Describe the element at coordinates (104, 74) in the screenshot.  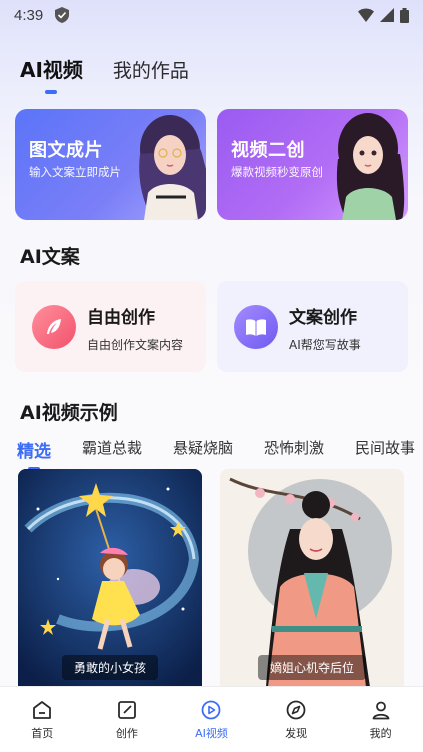
I see `top-tabs: AI视频 我的作品` at that location.